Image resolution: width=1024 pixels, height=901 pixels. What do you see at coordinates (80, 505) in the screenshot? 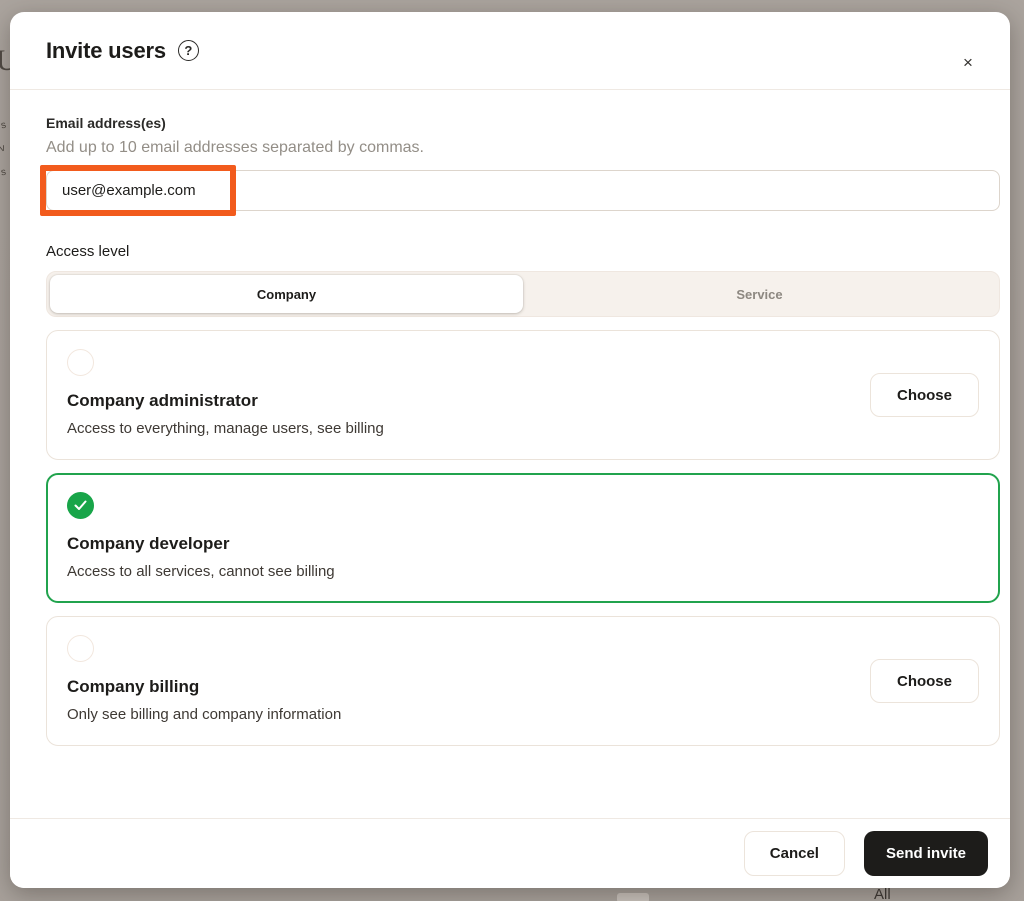
I see `radio-selected-check-icon` at bounding box center [80, 505].